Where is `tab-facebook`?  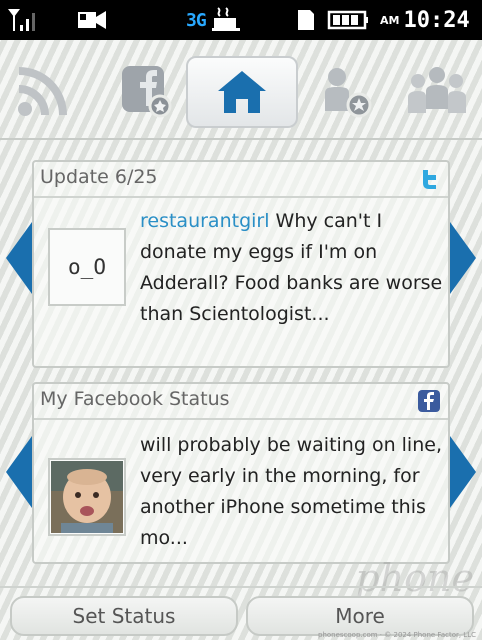
tab-facebook is located at coordinates (145, 91).